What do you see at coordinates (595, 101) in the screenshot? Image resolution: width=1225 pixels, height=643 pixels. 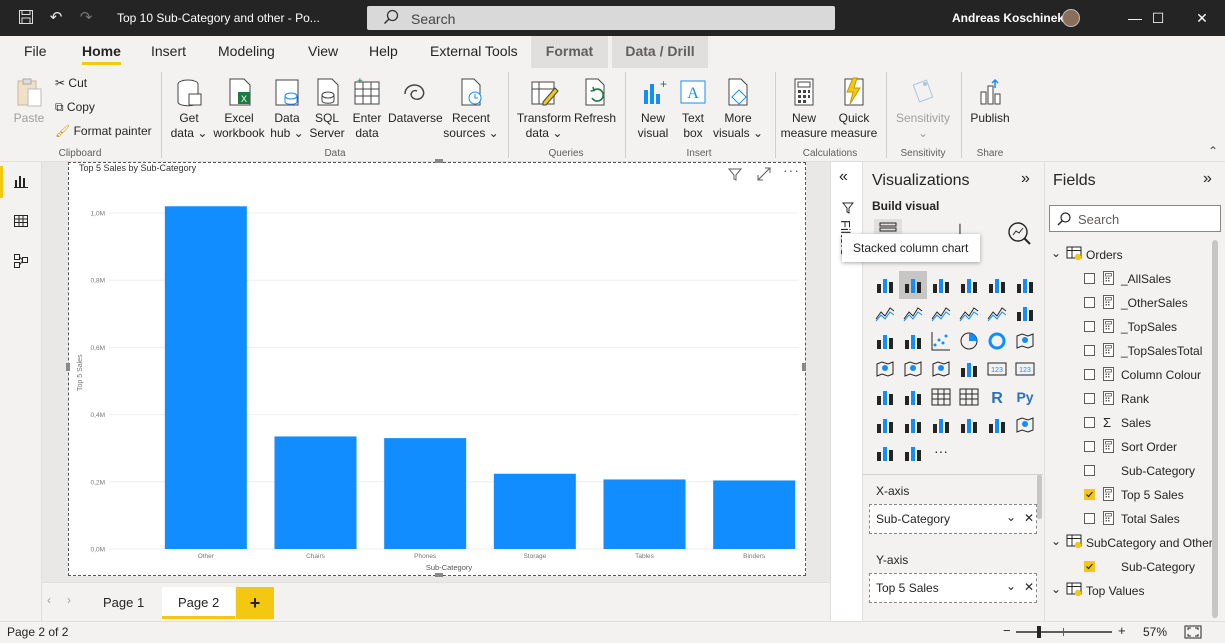 I see `refresh-button: Refresh` at bounding box center [595, 101].